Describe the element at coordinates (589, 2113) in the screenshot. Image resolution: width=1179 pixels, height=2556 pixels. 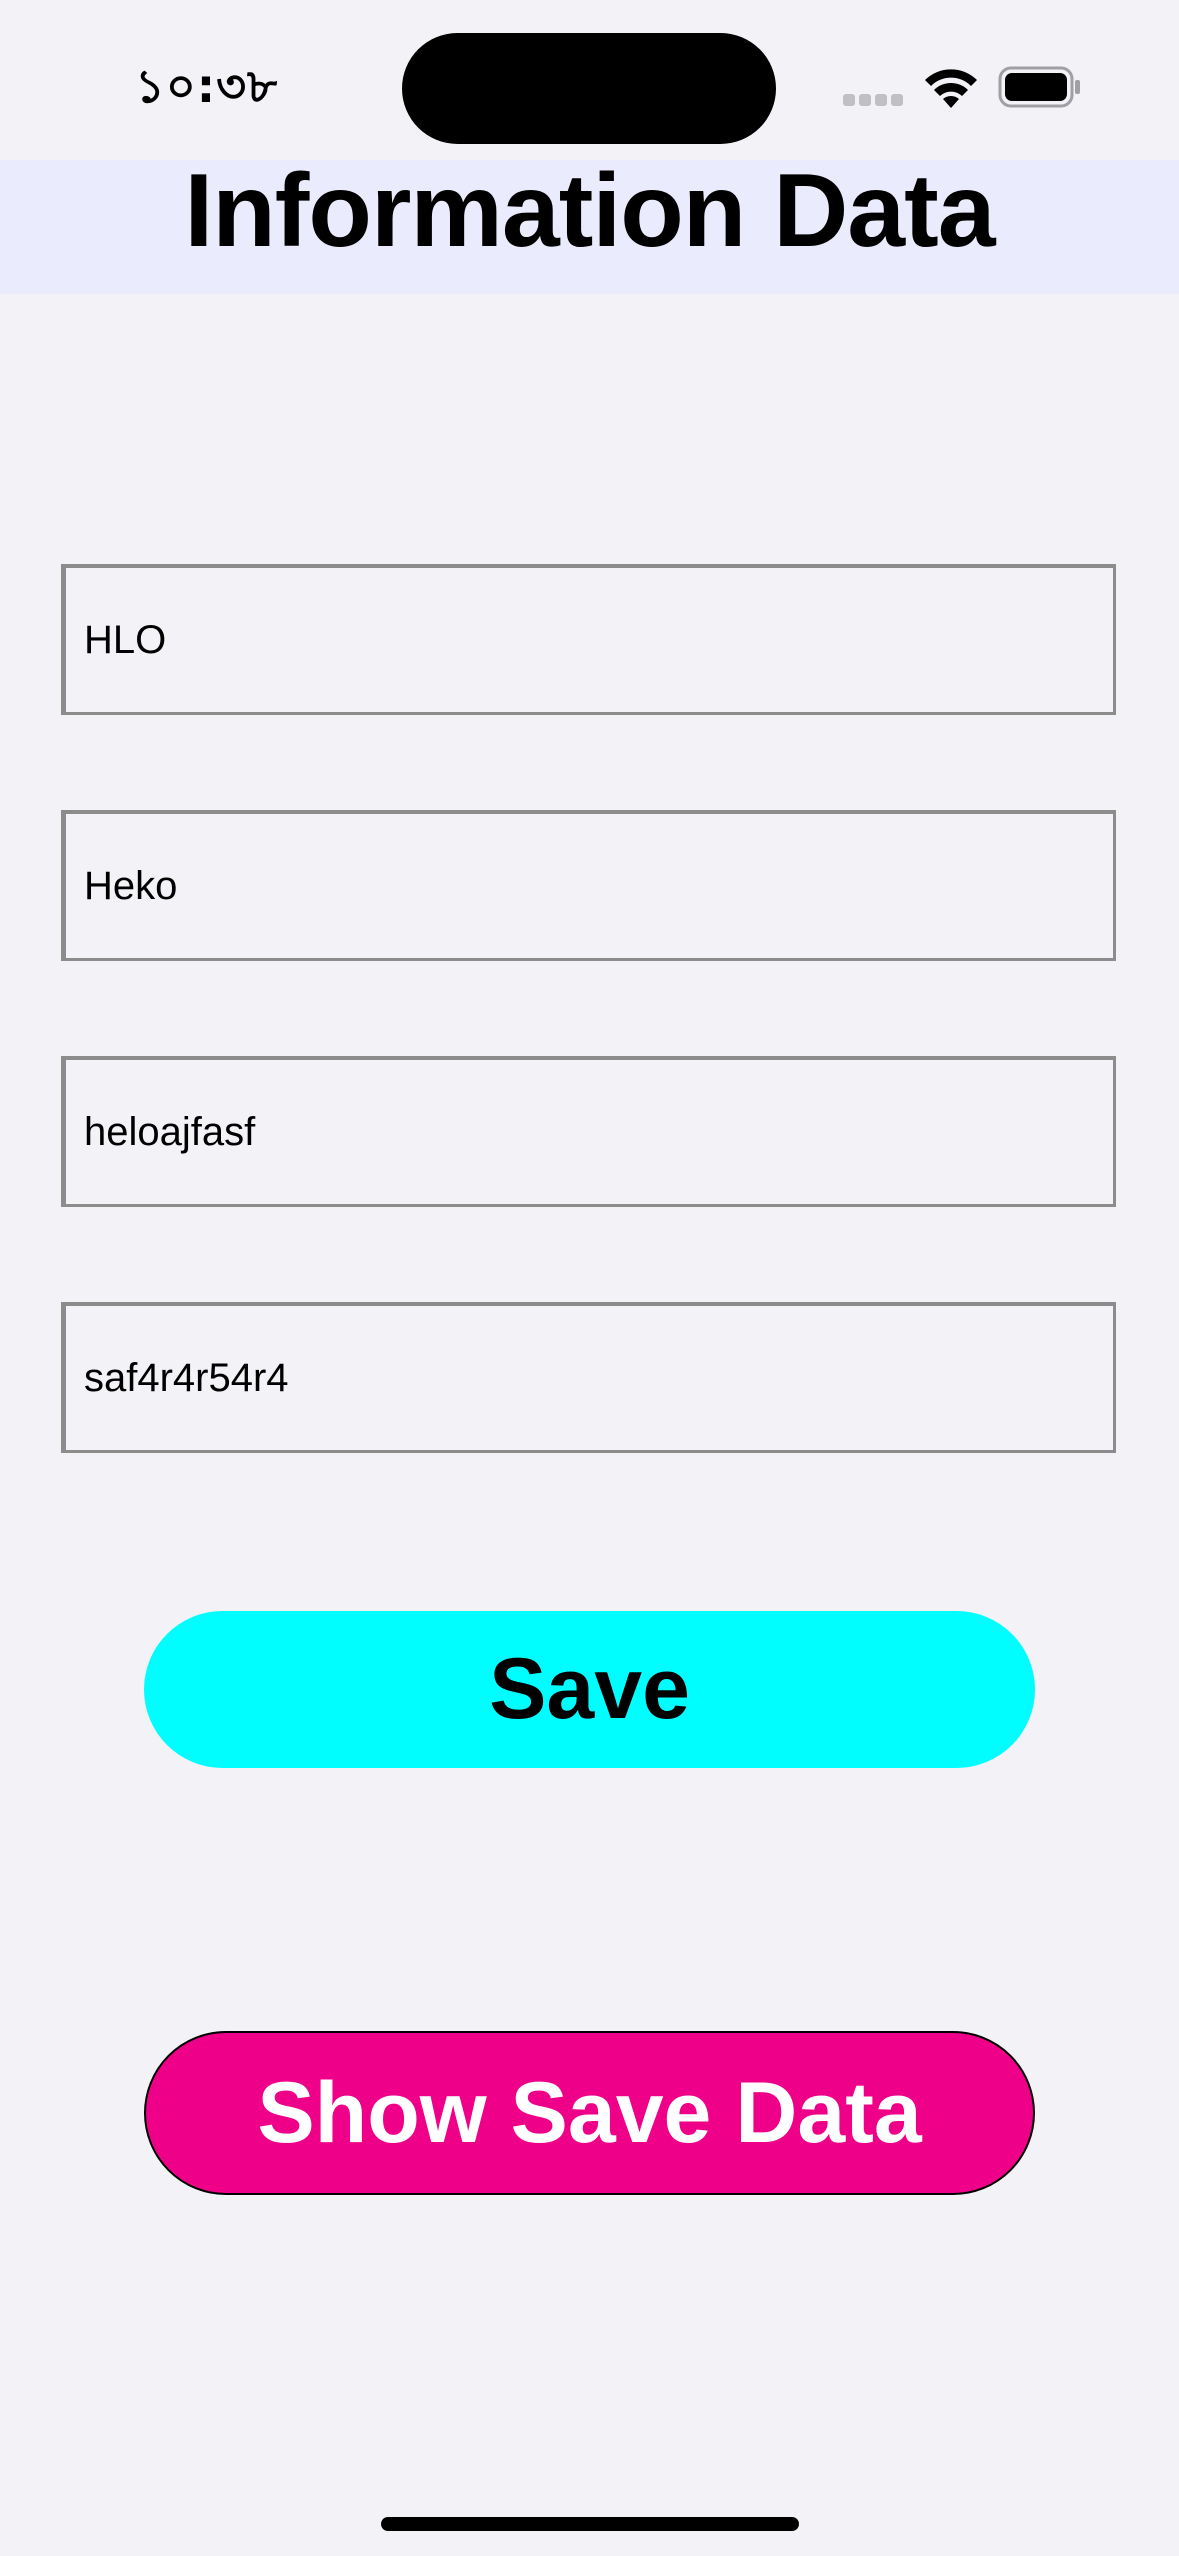
I see `show-save-data-button: Show Save Data` at that location.